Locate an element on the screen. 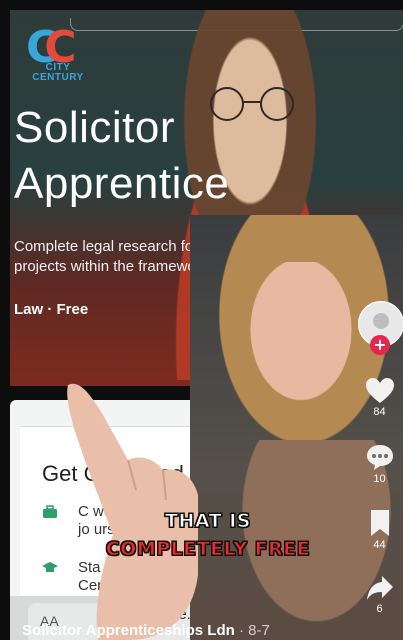  like-button: 84 is located at coordinates (379, 397).